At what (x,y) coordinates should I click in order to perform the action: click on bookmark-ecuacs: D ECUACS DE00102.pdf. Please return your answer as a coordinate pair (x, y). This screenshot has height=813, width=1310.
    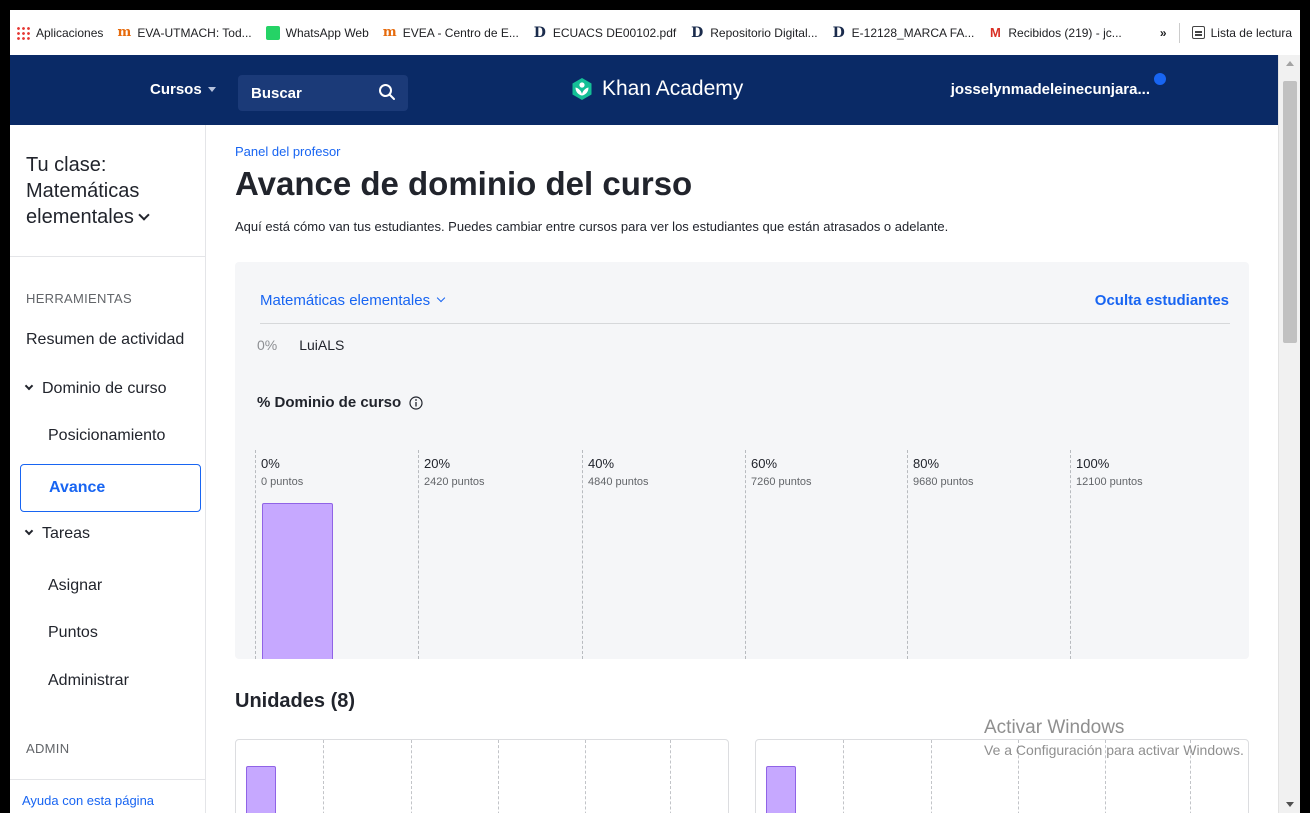
    Looking at the image, I should click on (604, 33).